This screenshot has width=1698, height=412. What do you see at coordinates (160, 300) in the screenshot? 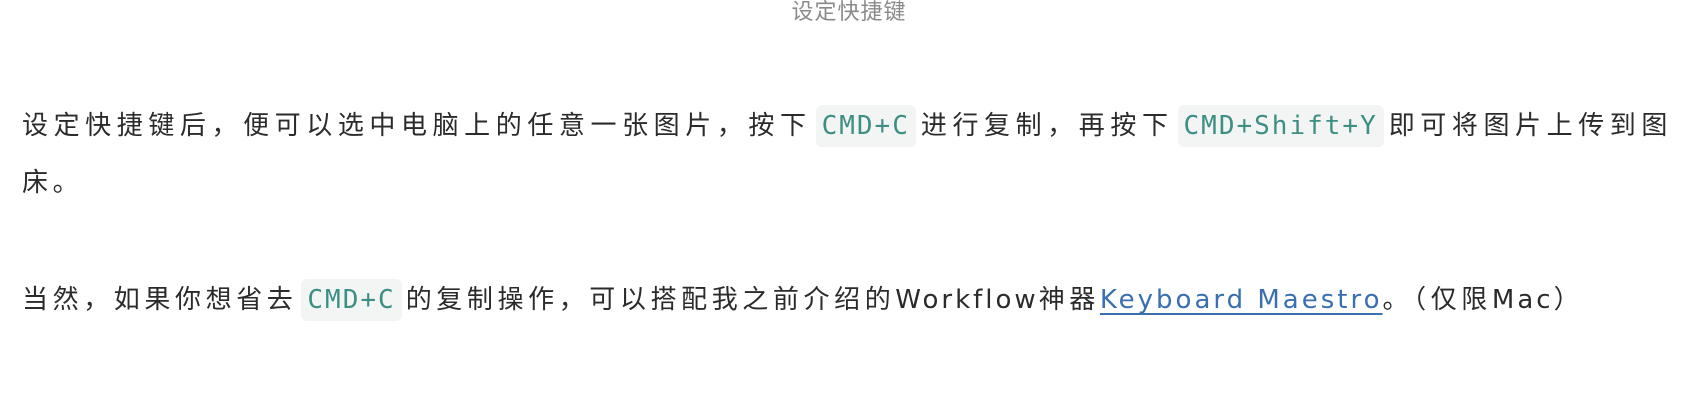
I see `paragraph-text: 当然，如果你想省去` at bounding box center [160, 300].